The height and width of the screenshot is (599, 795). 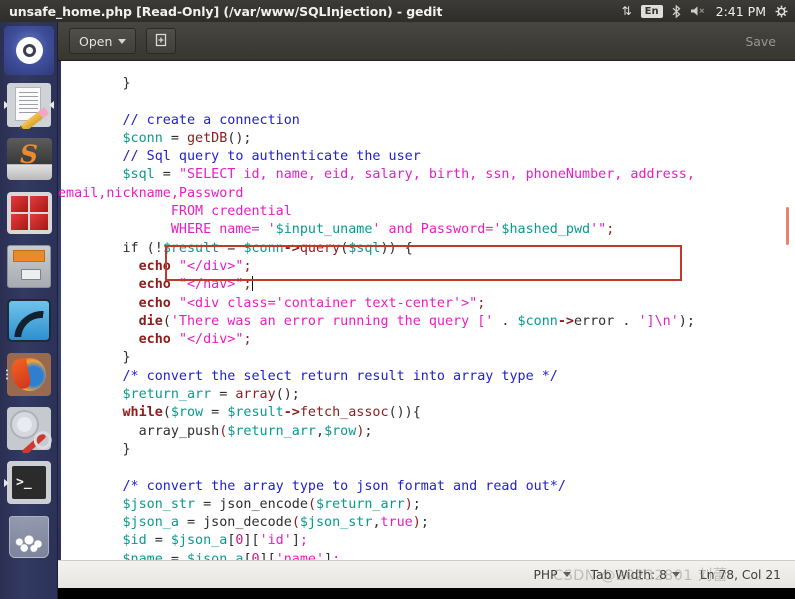 I want to click on launcher-item-vmware, so click(x=29, y=212).